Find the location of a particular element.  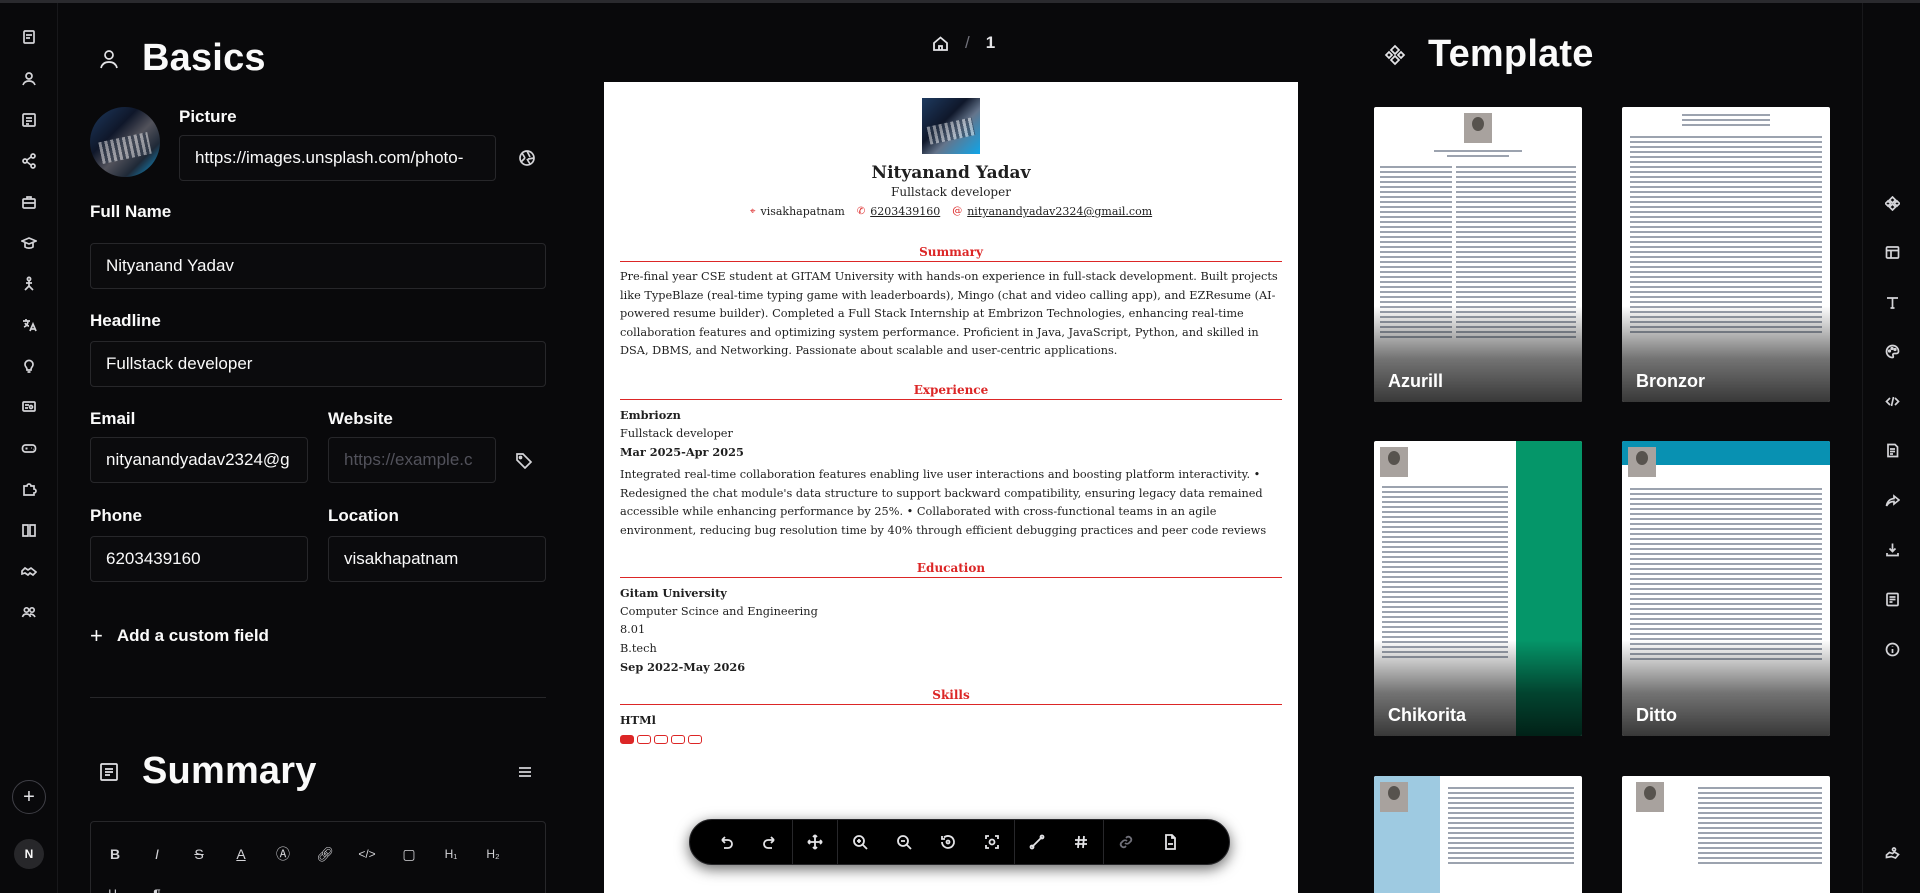

languages-icon is located at coordinates (29, 325).